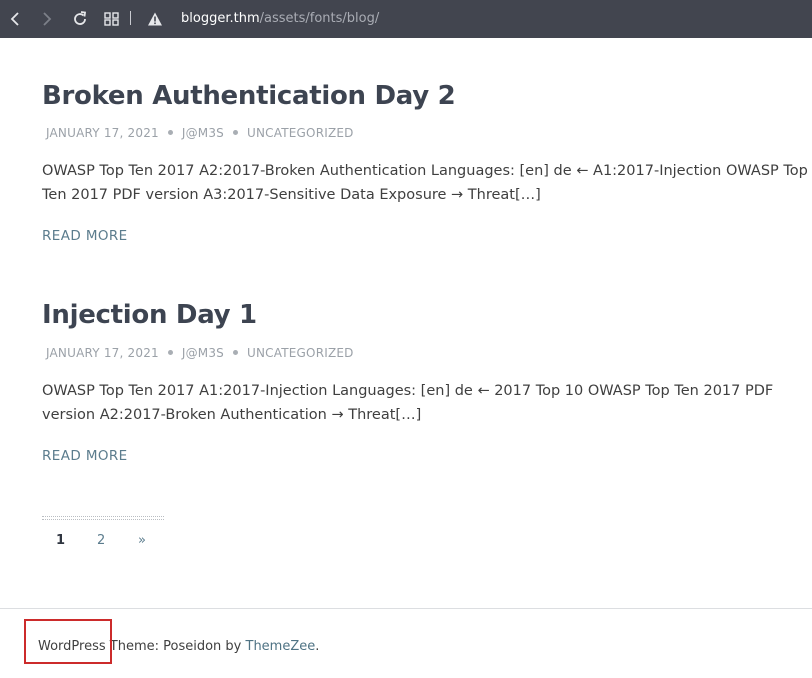  What do you see at coordinates (16, 19) in the screenshot?
I see `chevron-left-icon` at bounding box center [16, 19].